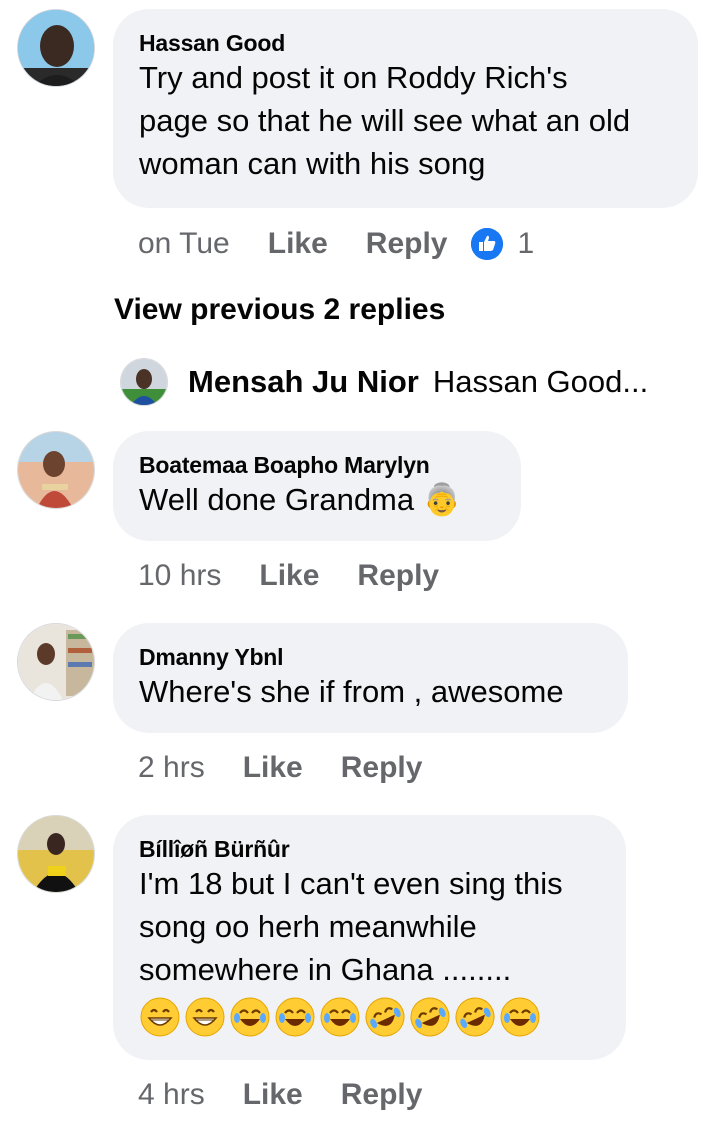 Image resolution: width=717 pixels, height=1125 pixels. What do you see at coordinates (144, 382) in the screenshot?
I see `avatar-mensah-ju-nior` at bounding box center [144, 382].